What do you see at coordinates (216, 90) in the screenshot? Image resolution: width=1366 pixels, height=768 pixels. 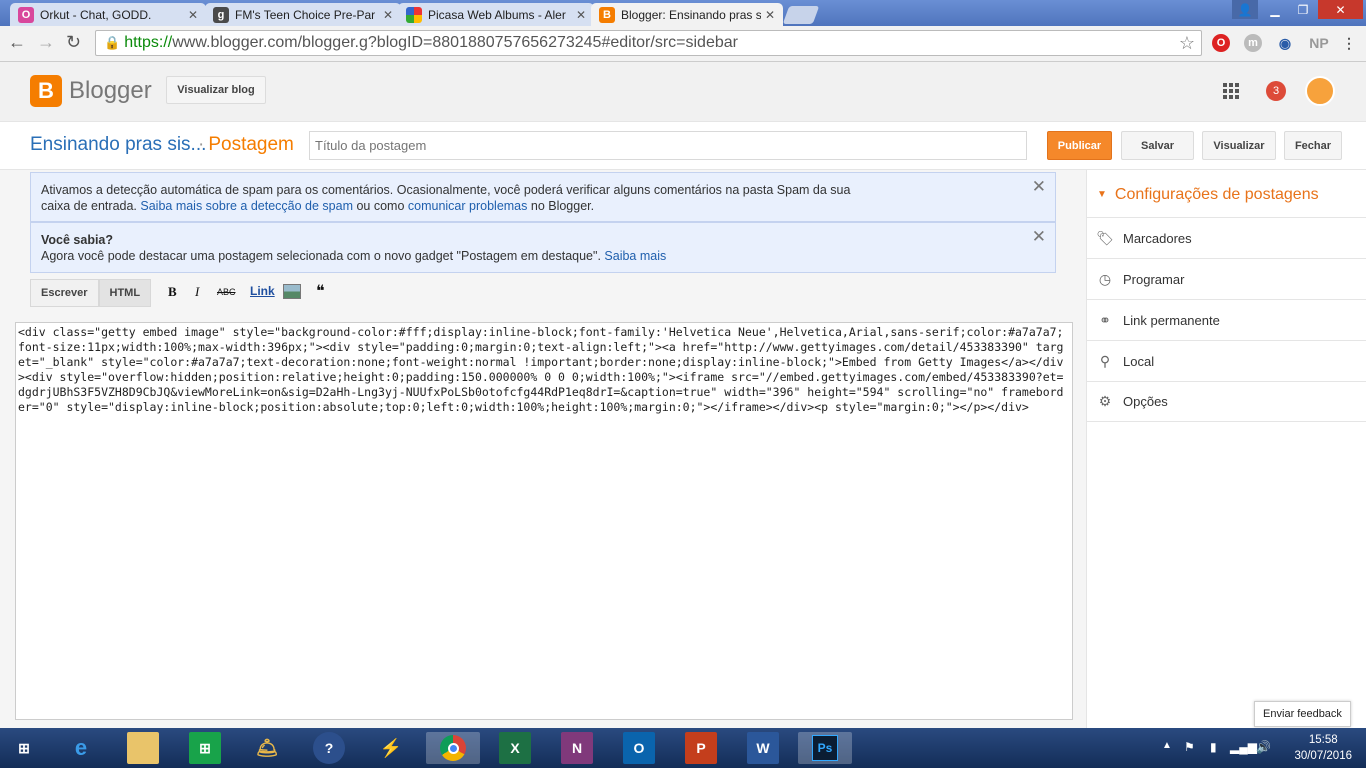 I see `view-blog-button: Visualizar blog` at bounding box center [216, 90].